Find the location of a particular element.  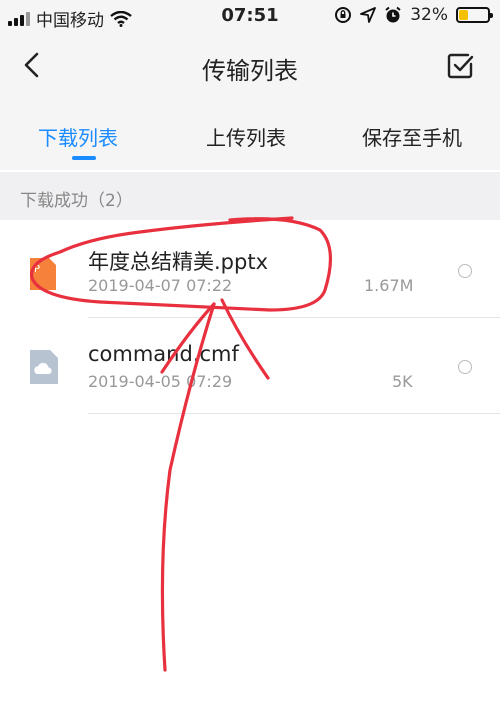

tab-save-to-phone: 保存至手机 is located at coordinates (412, 136).